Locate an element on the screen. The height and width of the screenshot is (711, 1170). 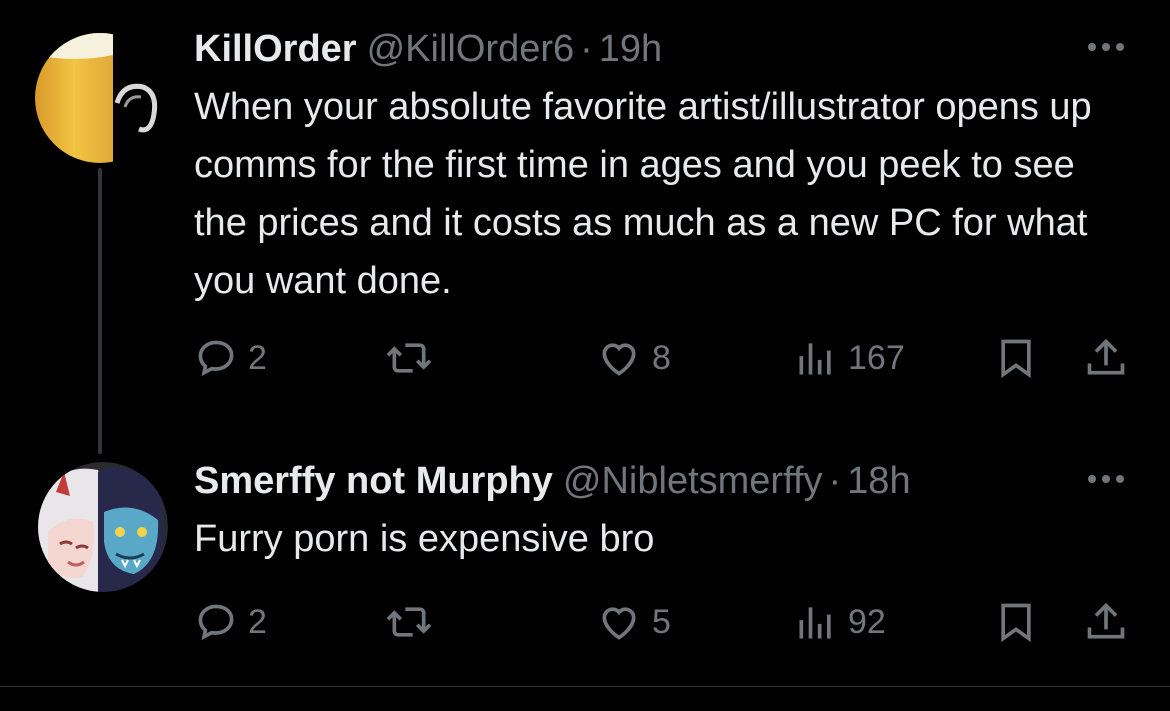
like-button: 8 is located at coordinates (633, 358).